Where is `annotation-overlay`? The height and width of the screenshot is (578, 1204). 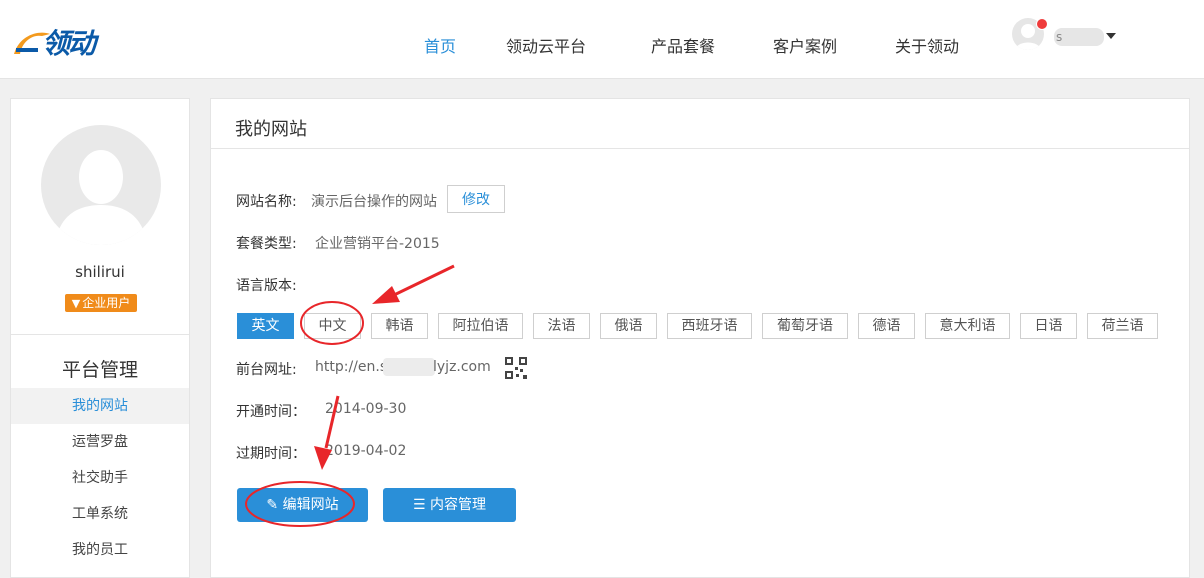
annotation-overlay is located at coordinates (350, 395).